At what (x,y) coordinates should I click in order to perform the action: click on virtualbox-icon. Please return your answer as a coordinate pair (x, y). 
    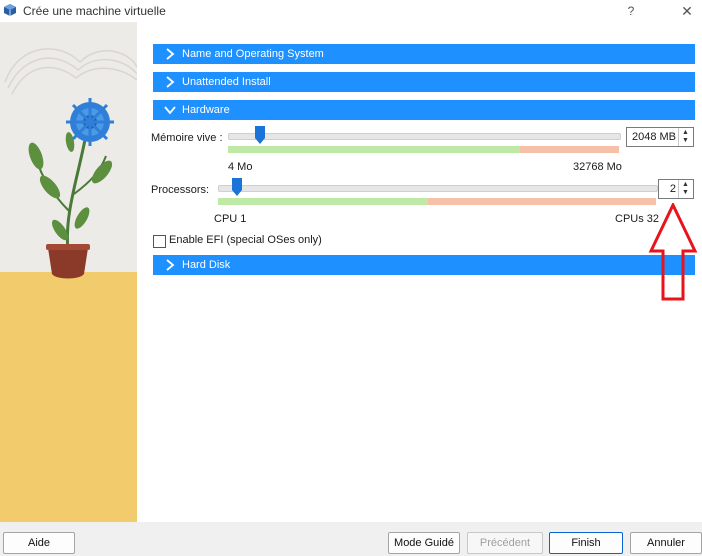
    Looking at the image, I should click on (10, 10).